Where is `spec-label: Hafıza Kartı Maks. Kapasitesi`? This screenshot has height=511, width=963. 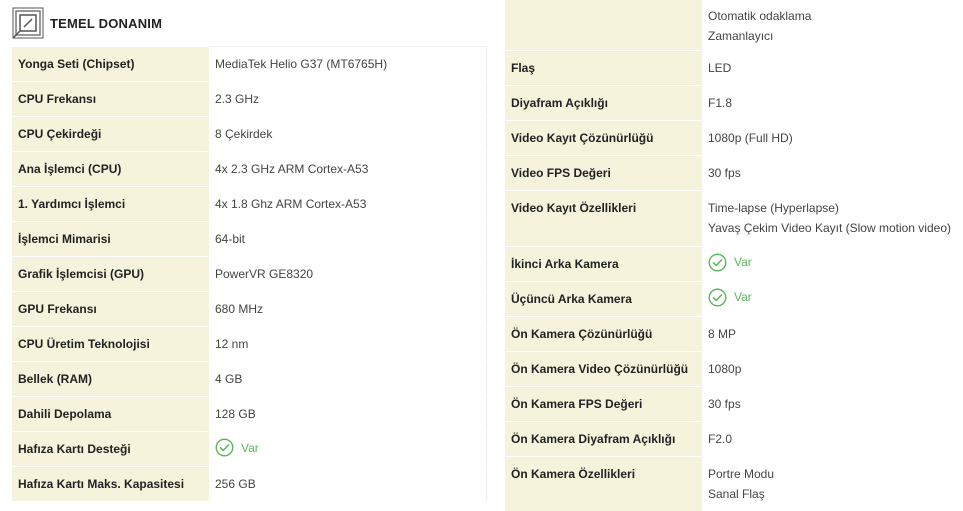 spec-label: Hafıza Kartı Maks. Kapasitesi is located at coordinates (110, 484).